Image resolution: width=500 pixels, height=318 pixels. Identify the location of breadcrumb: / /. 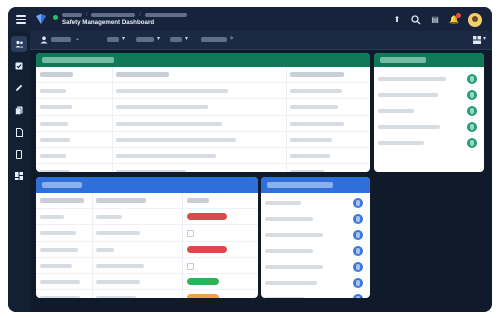
(124, 15).